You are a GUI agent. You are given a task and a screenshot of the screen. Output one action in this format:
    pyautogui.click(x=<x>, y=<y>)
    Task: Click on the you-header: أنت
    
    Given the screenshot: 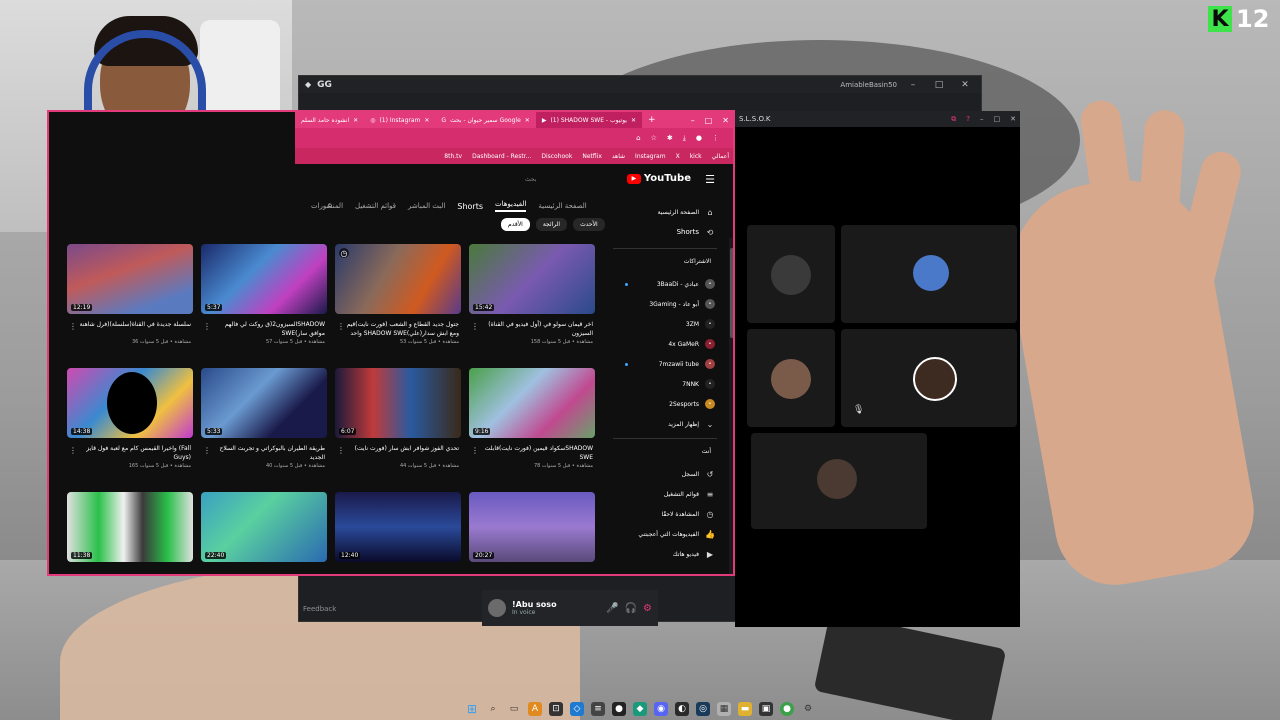 What is the action you would take?
    pyautogui.click(x=665, y=454)
    